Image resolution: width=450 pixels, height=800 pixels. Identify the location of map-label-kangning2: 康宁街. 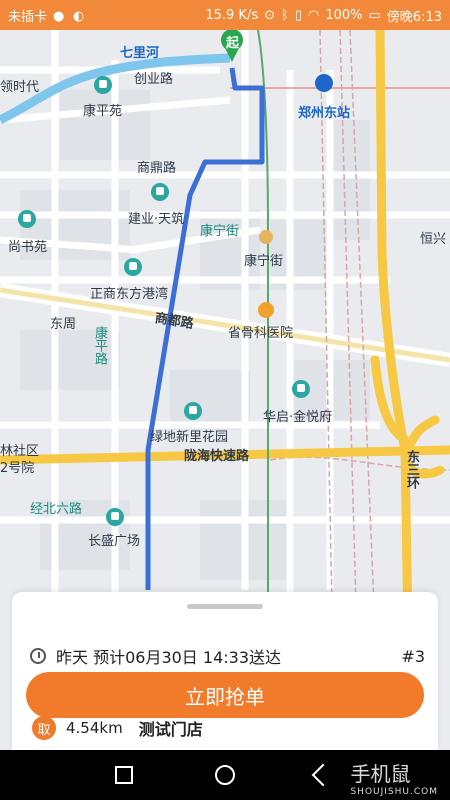
(264, 261).